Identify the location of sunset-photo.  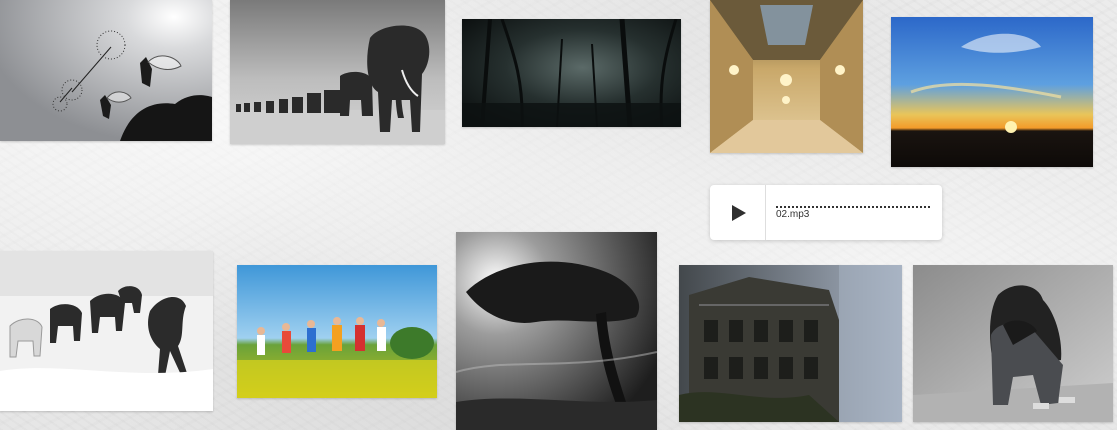
(992, 92).